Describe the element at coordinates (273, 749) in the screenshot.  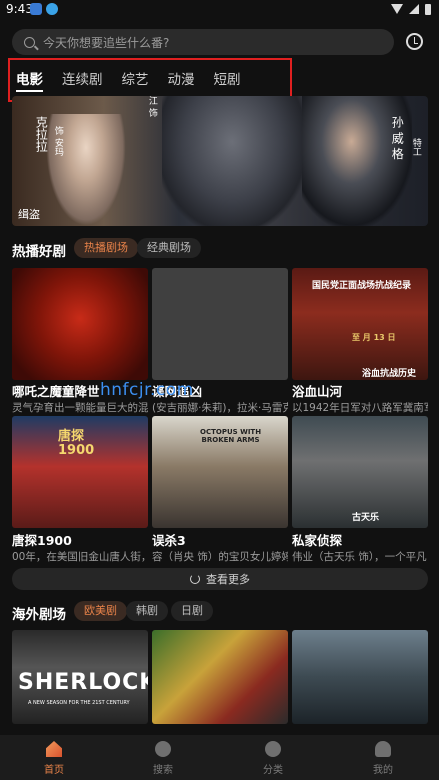
I see `category-icon` at that location.